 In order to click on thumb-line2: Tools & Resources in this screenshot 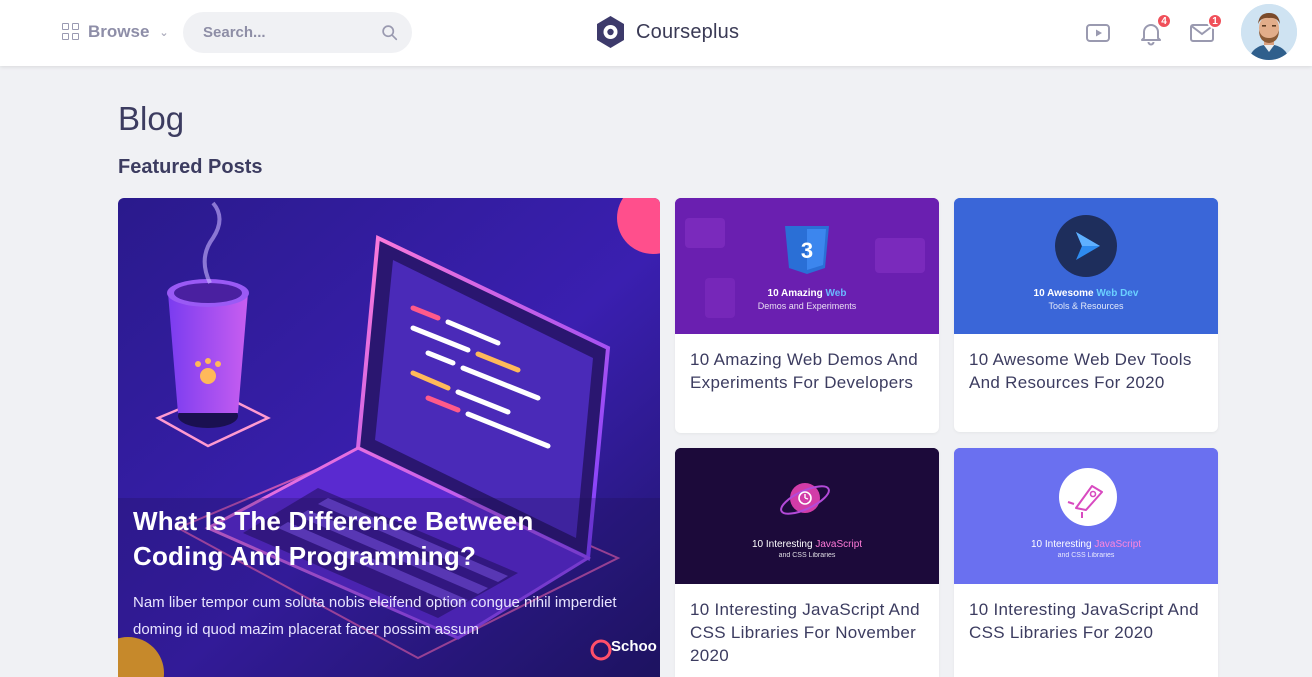, I will do `click(1086, 306)`.